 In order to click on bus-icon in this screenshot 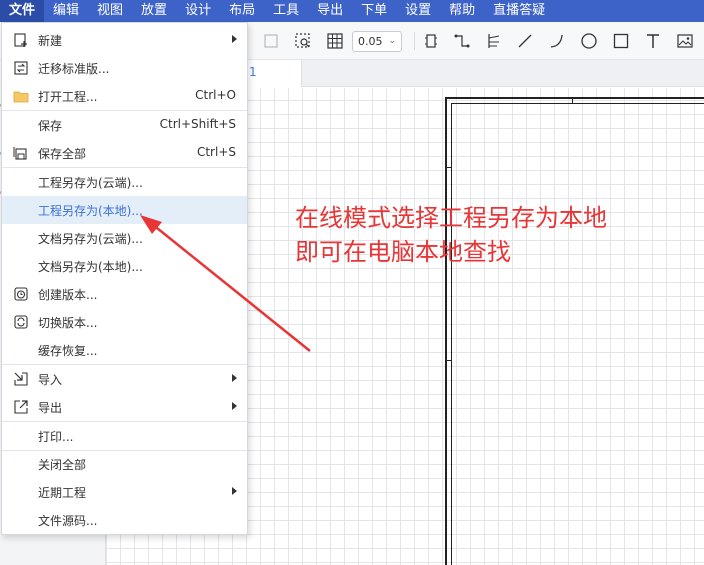, I will do `click(494, 41)`.